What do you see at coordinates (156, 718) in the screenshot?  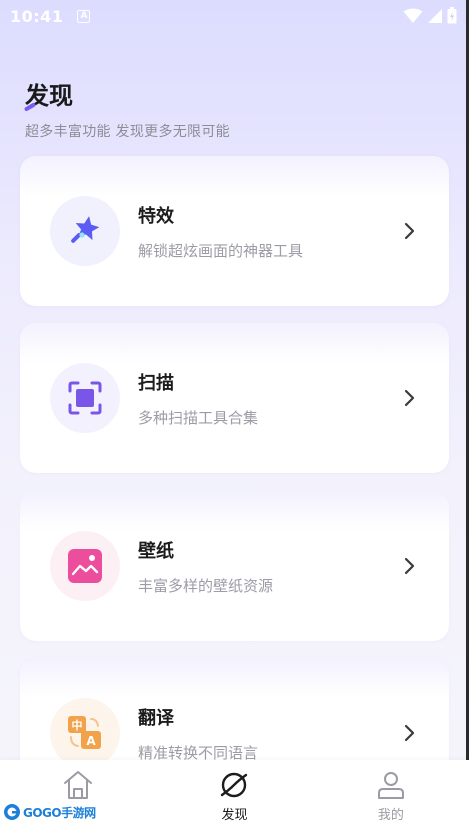 I see `card-title: 翻译` at bounding box center [156, 718].